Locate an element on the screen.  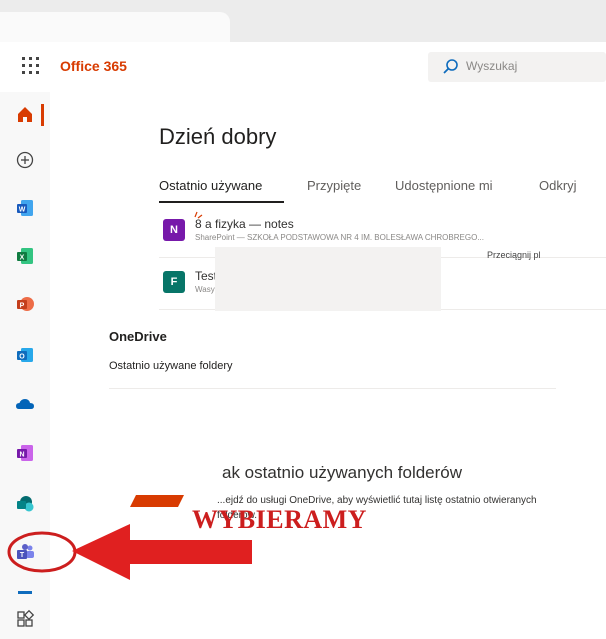
teams-icon: T is located at coordinates (25, 552).